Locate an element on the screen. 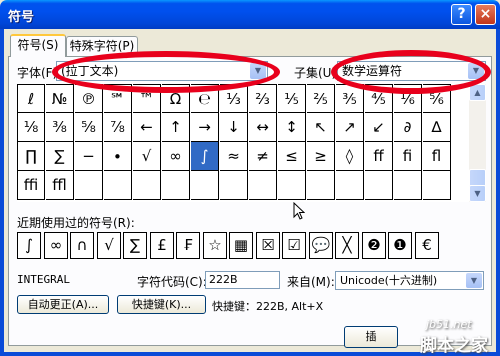 This screenshot has height=356, width=500. insert-button: 插 is located at coordinates (371, 337).